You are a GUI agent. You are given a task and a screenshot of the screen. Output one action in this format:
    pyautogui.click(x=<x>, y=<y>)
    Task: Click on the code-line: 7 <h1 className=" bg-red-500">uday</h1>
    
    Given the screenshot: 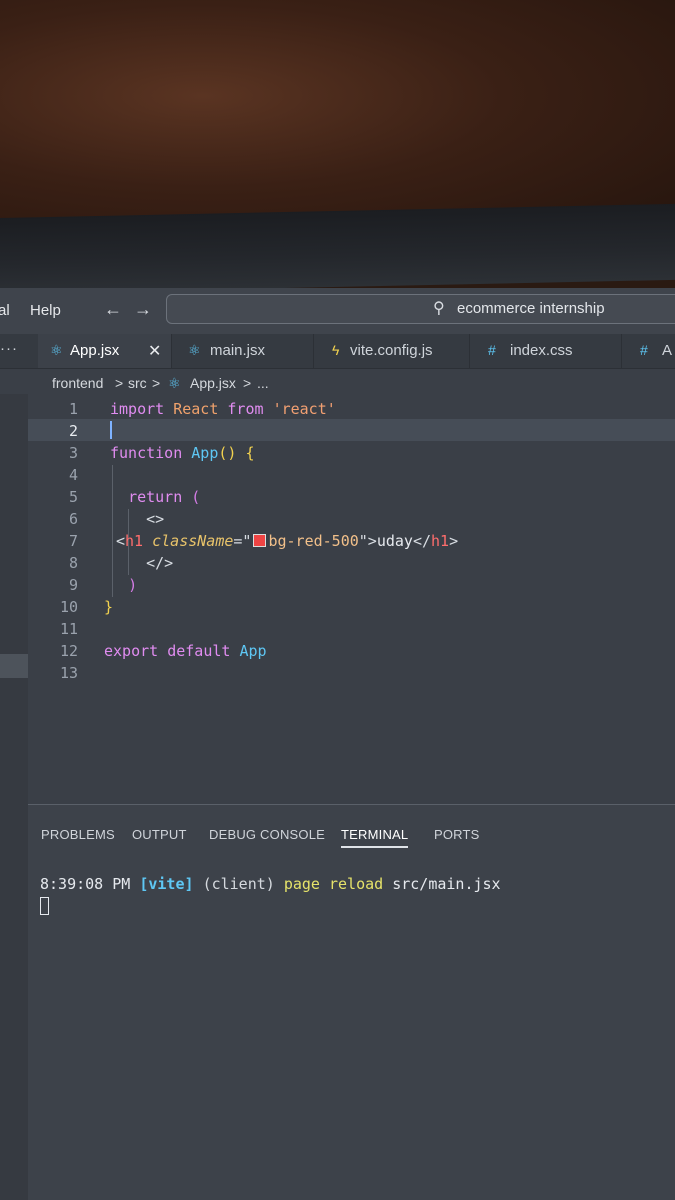 What is the action you would take?
    pyautogui.click(x=351, y=540)
    